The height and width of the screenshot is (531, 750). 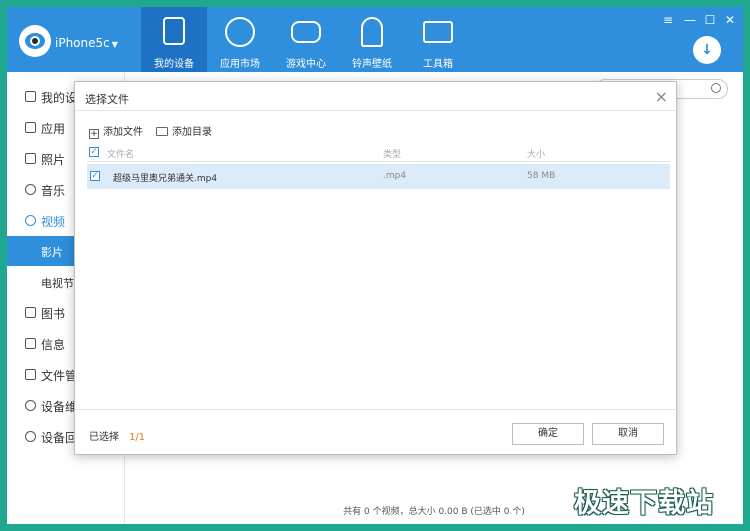 What do you see at coordinates (114, 44) in the screenshot?
I see `chevron-down-icon: ▼` at bounding box center [114, 44].